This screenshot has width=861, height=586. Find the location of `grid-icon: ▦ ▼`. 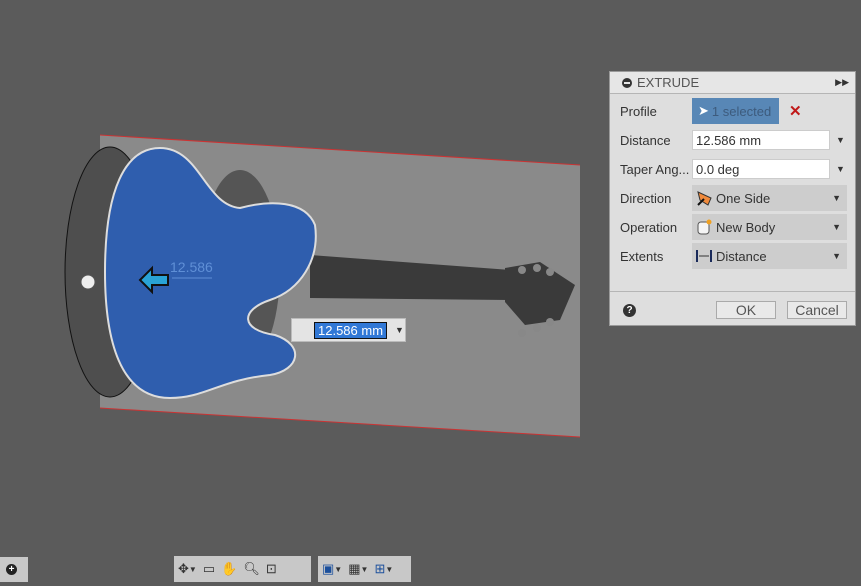

grid-icon: ▦ ▼ is located at coordinates (358, 569).